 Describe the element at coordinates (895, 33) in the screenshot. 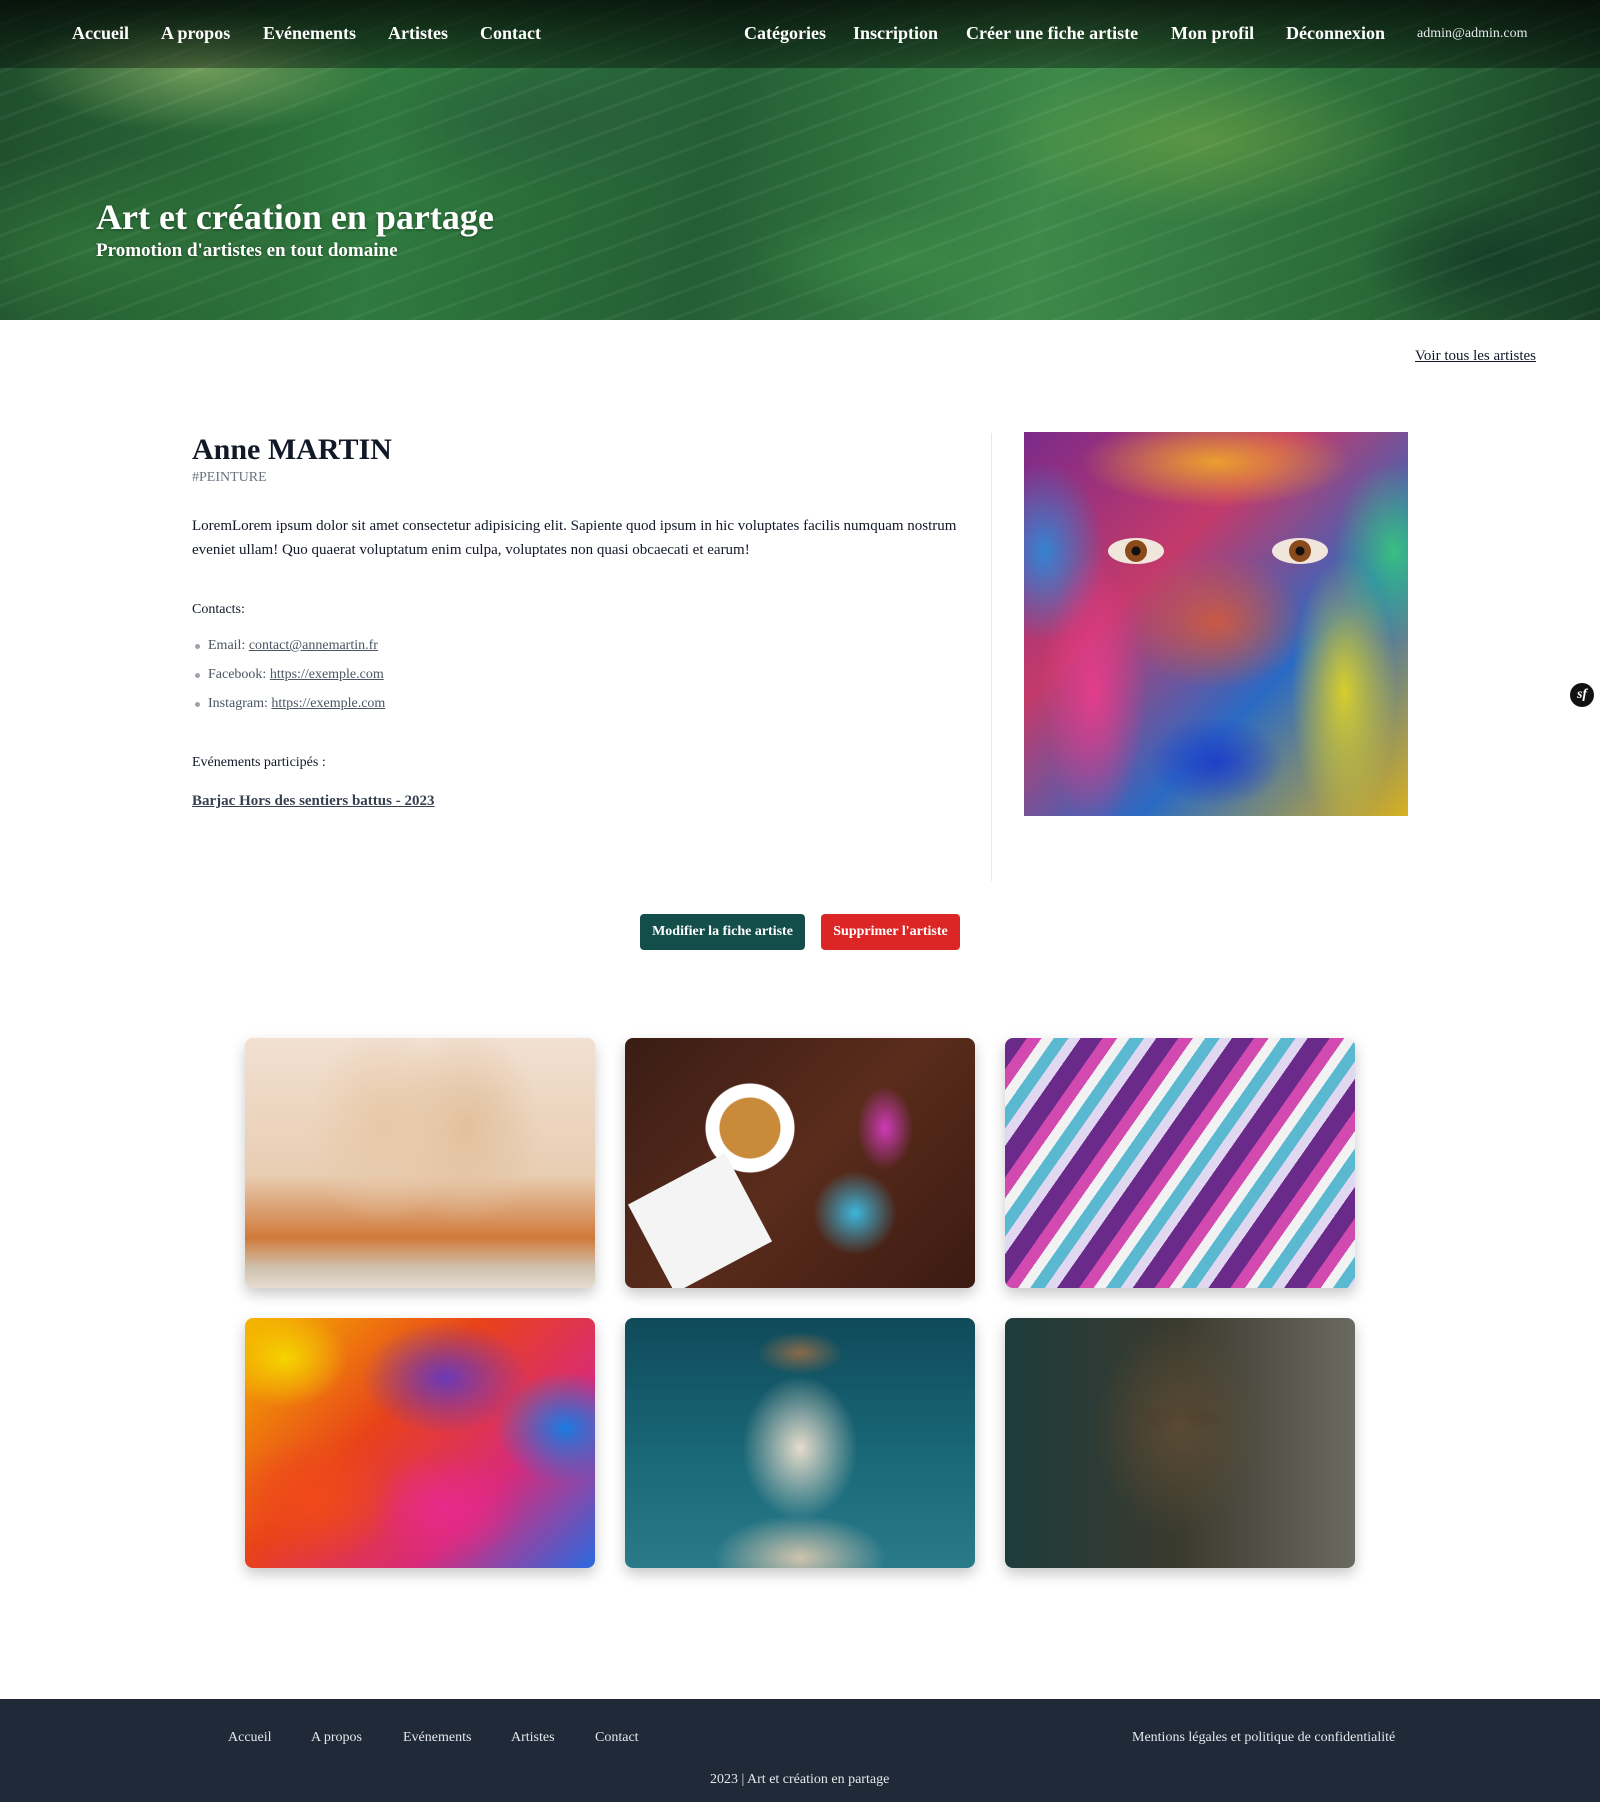

I see `nav-link-inscription: Inscription` at that location.